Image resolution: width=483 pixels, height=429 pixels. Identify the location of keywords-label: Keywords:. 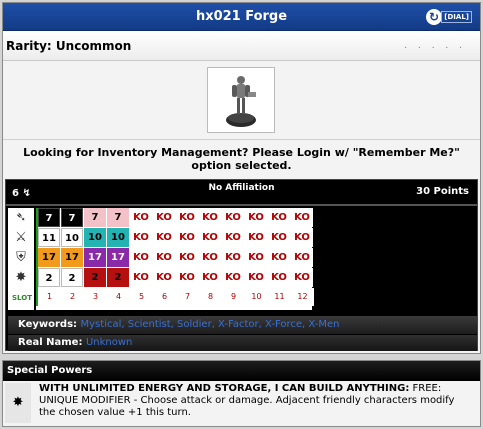
(48, 324).